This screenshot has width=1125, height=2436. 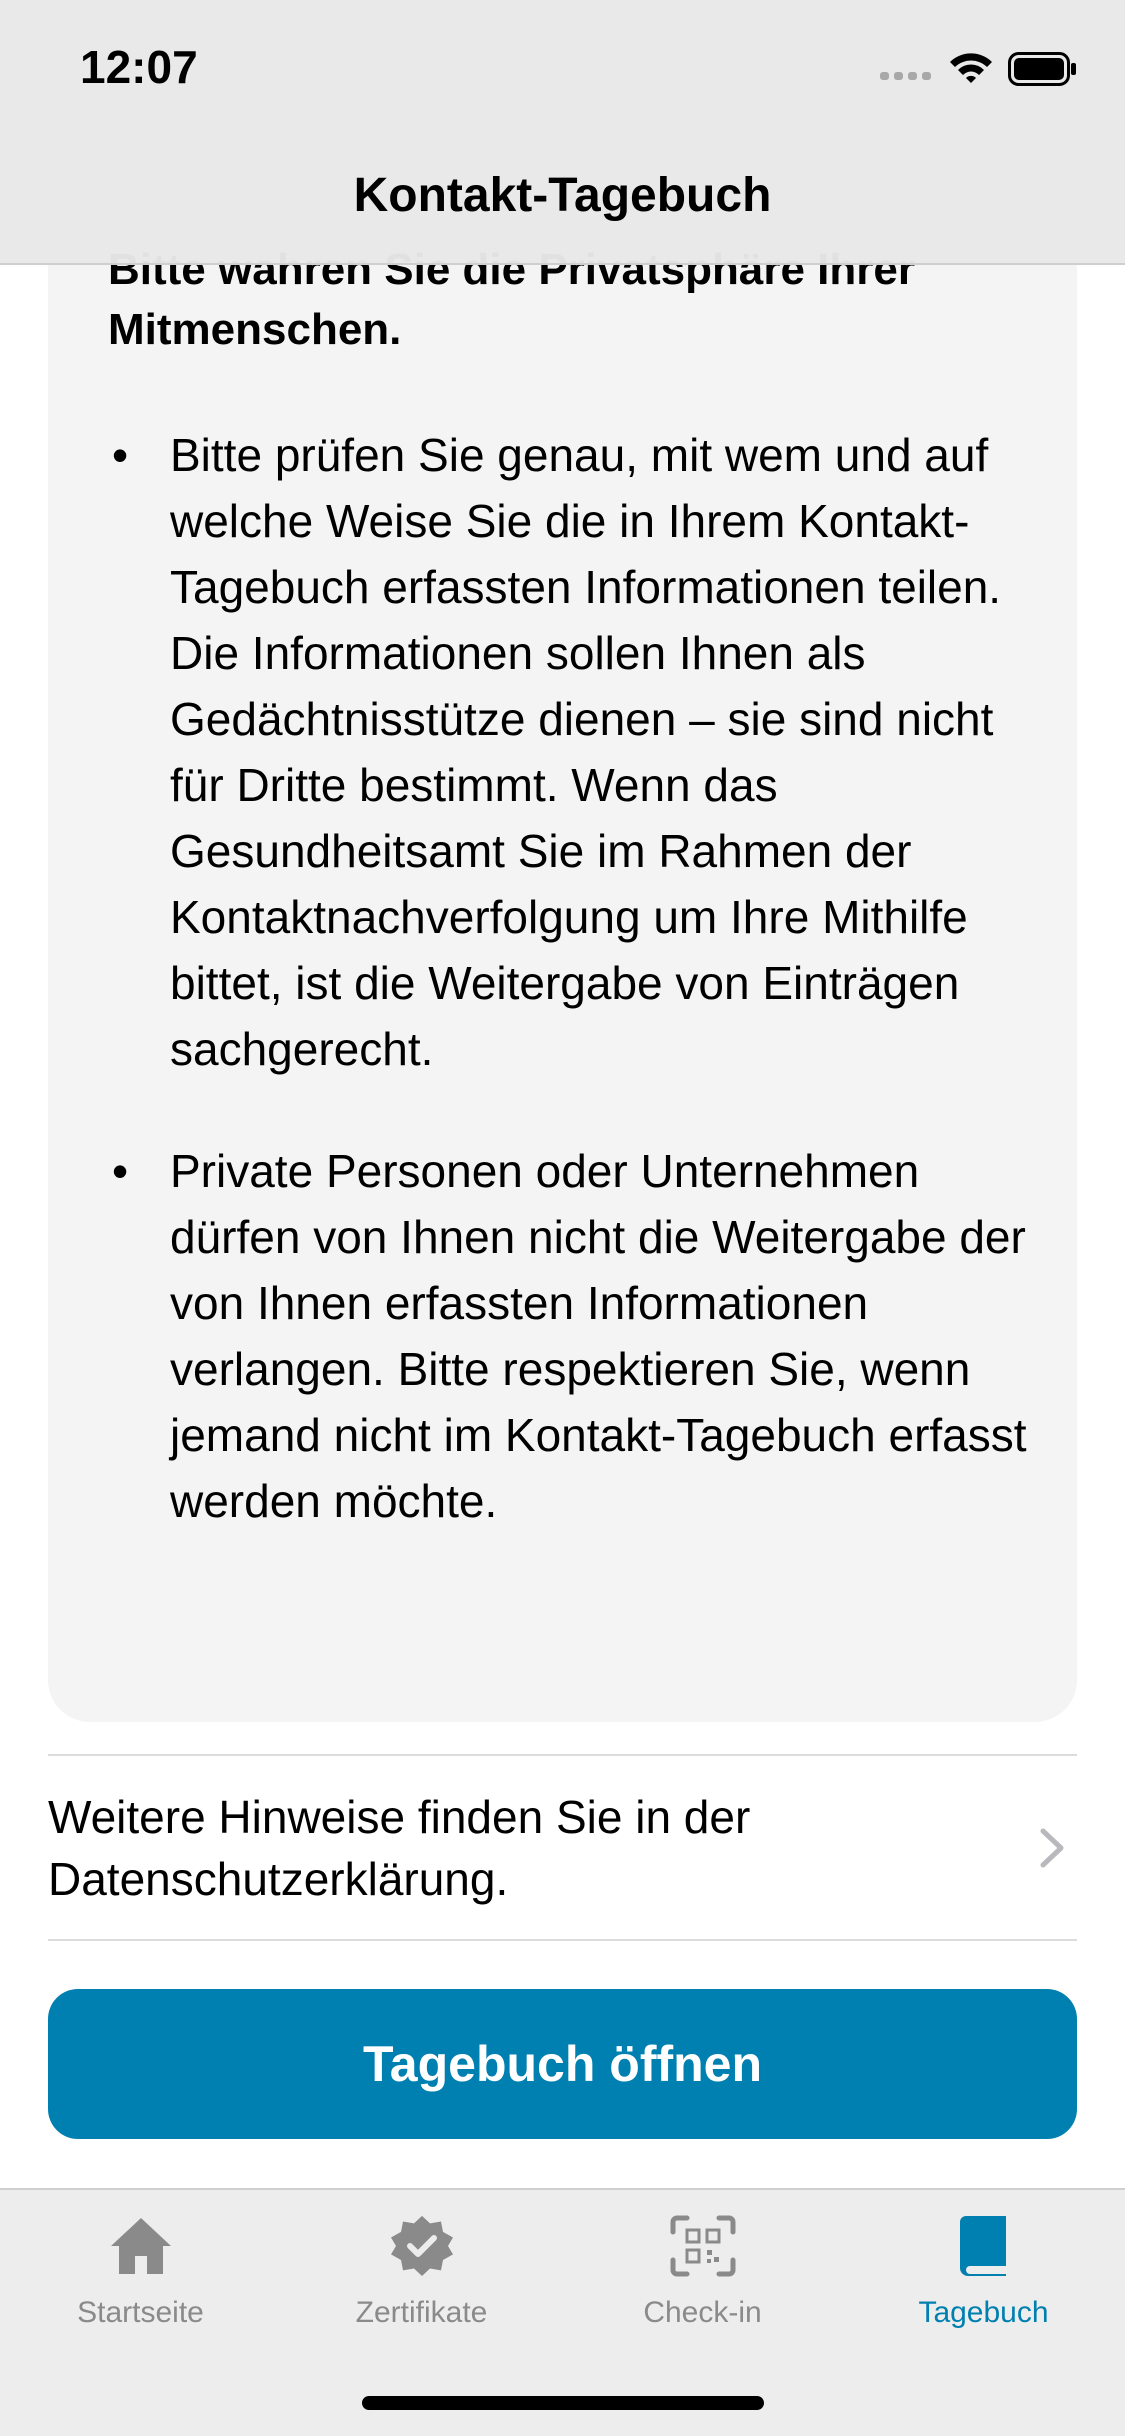 What do you see at coordinates (702, 2312) in the screenshot?
I see `tab-label: Check-in` at bounding box center [702, 2312].